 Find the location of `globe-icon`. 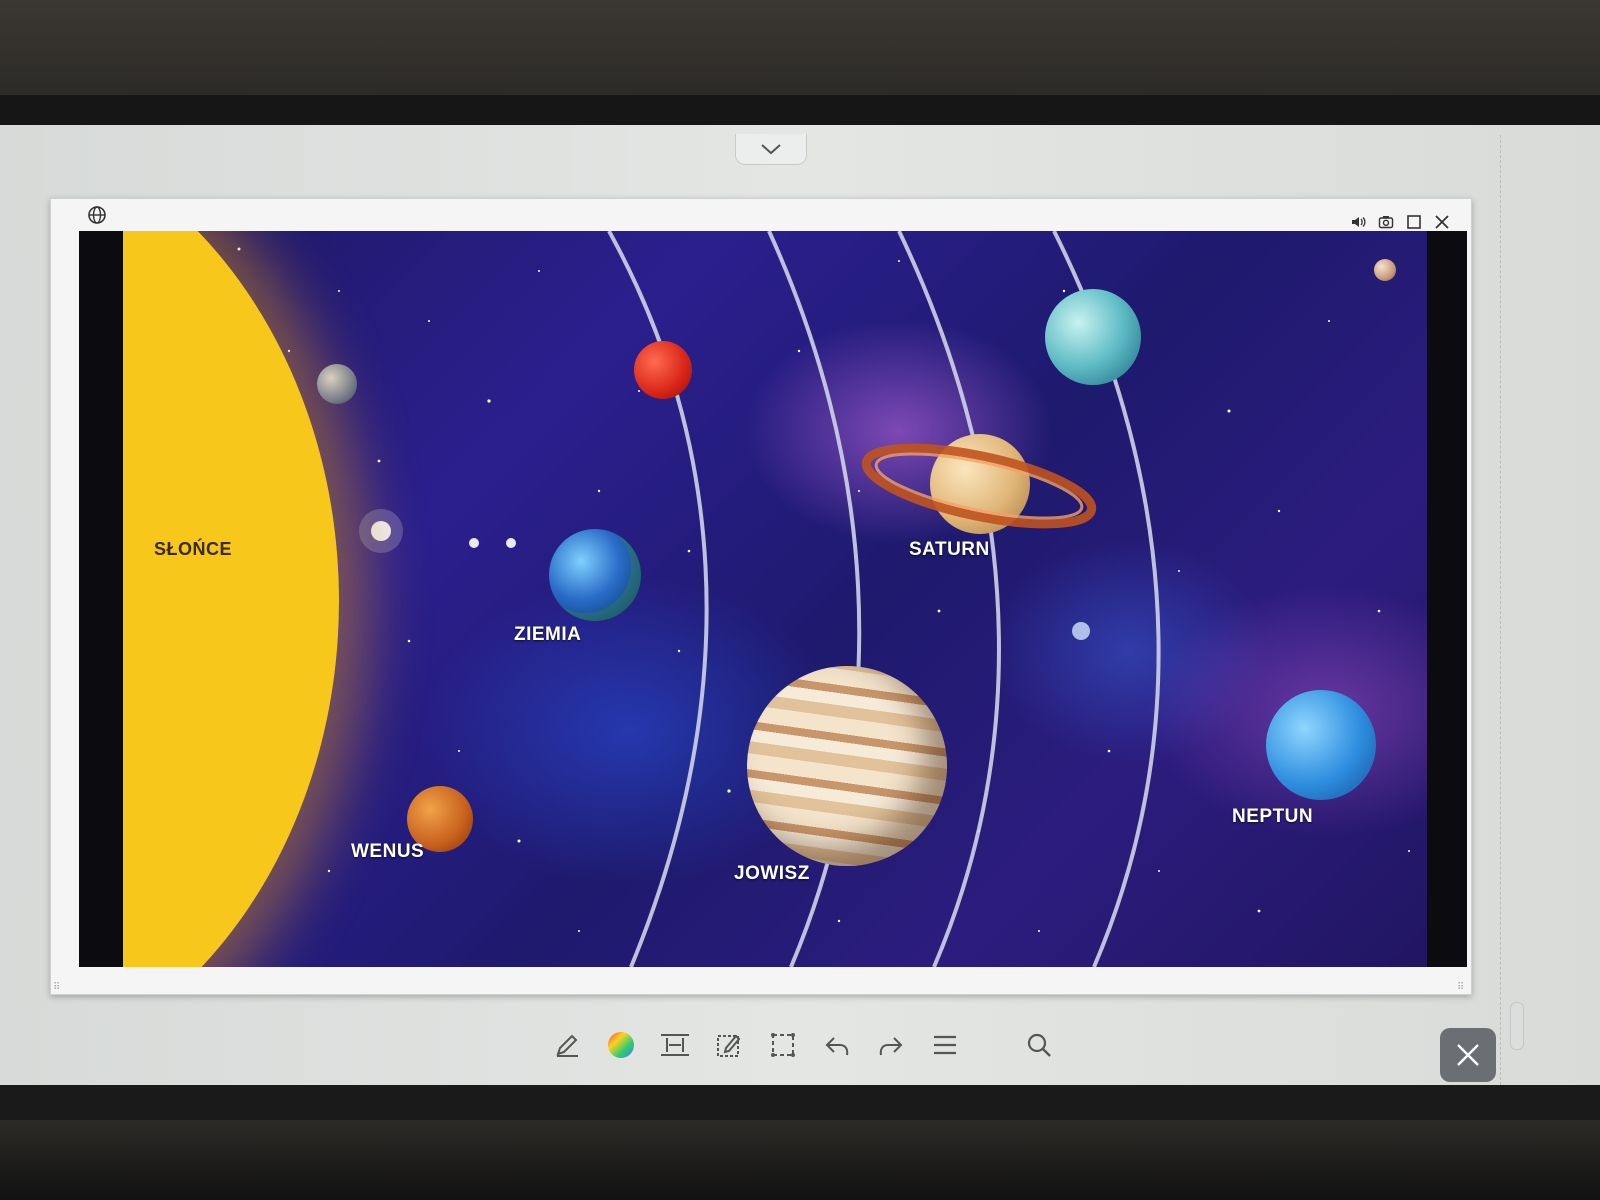

globe-icon is located at coordinates (97, 215).